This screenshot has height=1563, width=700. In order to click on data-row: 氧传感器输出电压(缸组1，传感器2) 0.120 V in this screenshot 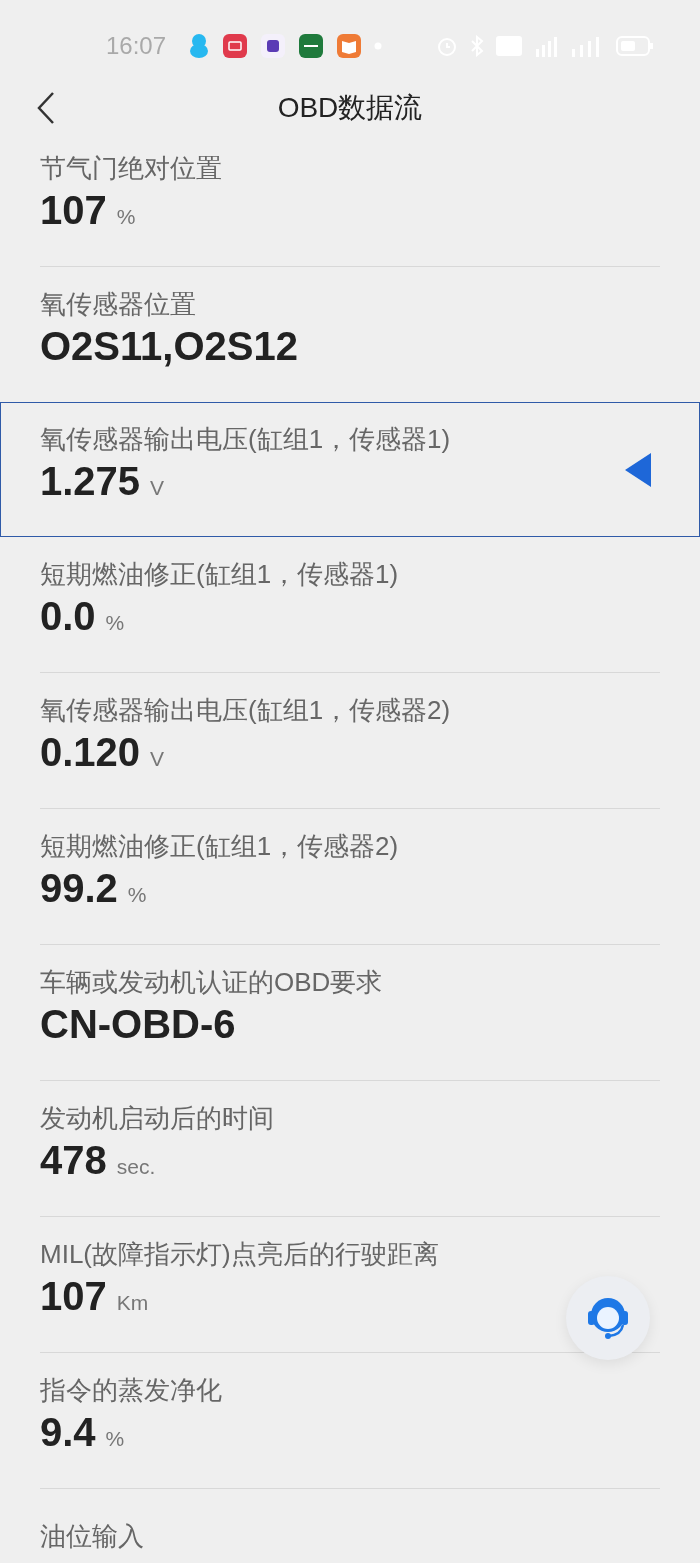, I will do `click(350, 740)`.